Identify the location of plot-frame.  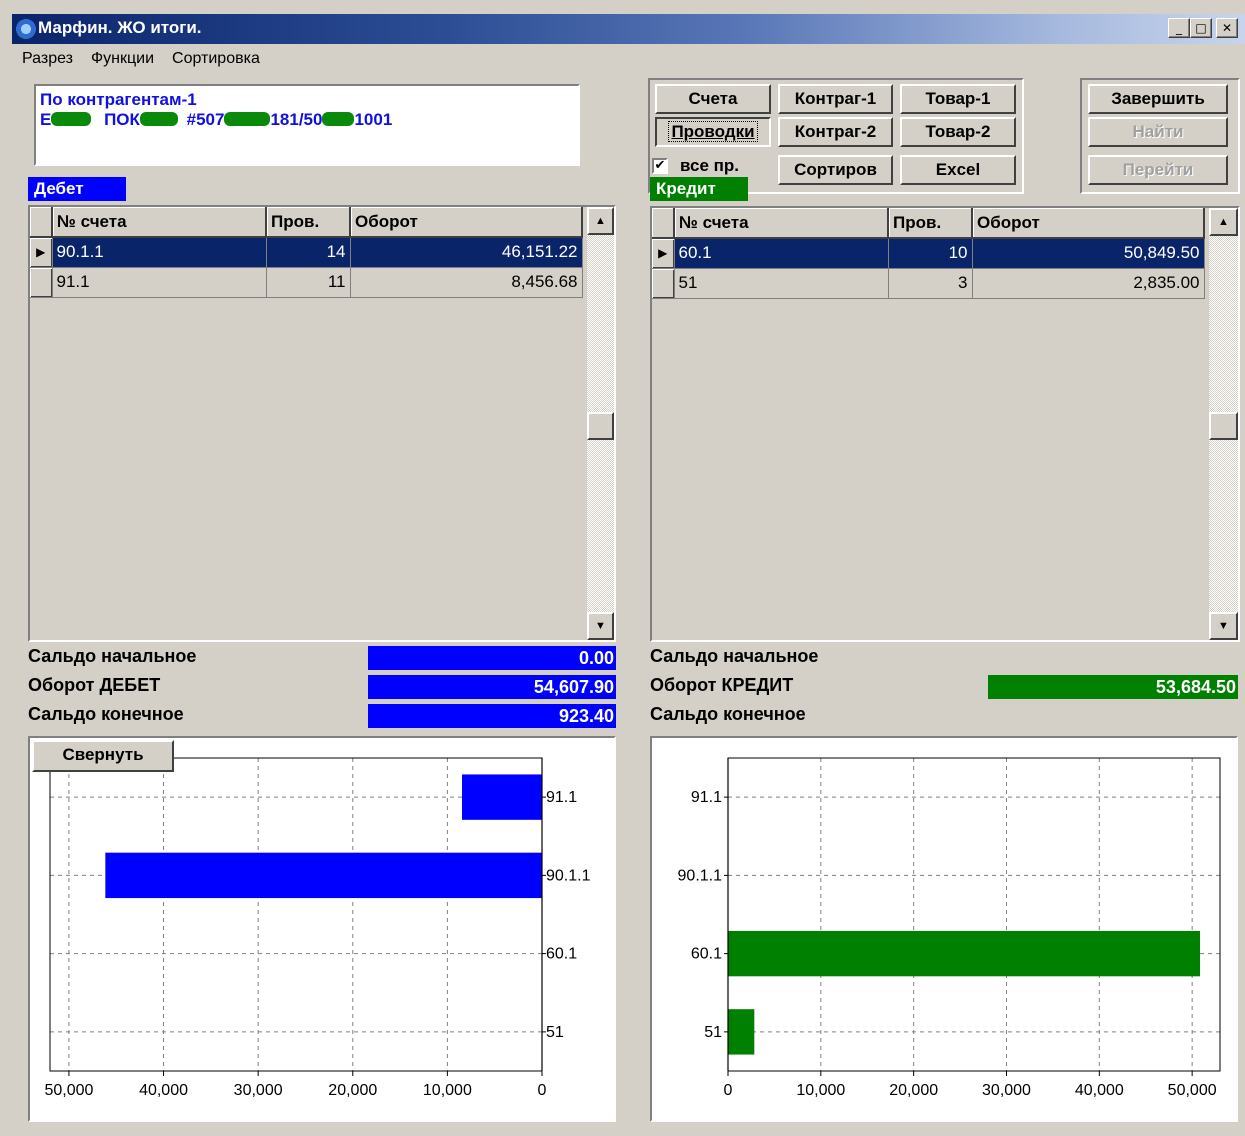
(974, 914).